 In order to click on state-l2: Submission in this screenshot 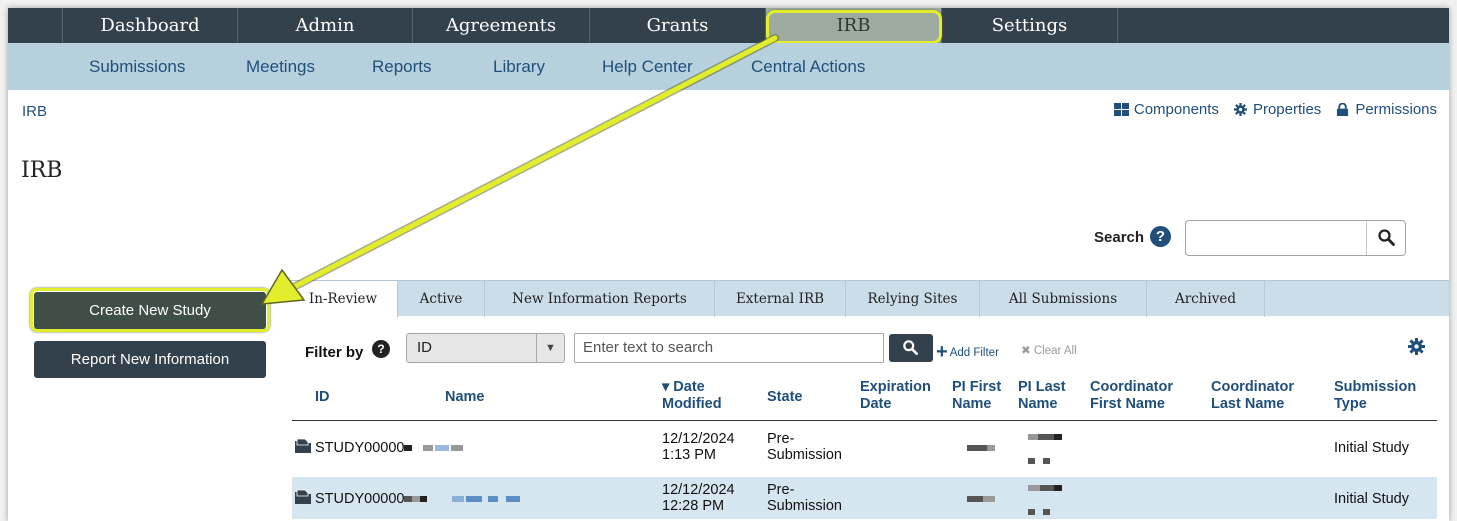, I will do `click(804, 506)`.